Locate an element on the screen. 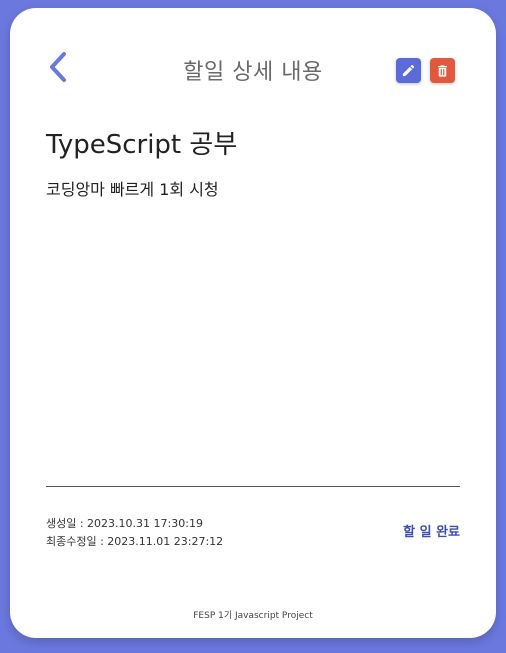 The height and width of the screenshot is (653, 506). edit-button is located at coordinates (408, 70).